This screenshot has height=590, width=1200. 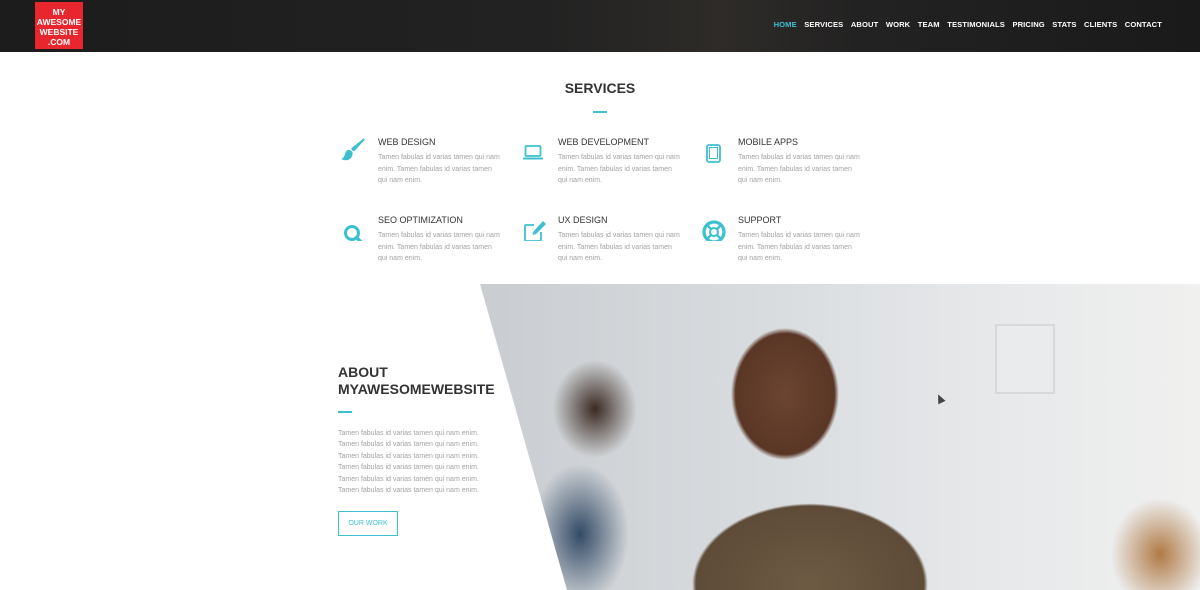 What do you see at coordinates (713, 153) in the screenshot?
I see `tablet-icon` at bounding box center [713, 153].